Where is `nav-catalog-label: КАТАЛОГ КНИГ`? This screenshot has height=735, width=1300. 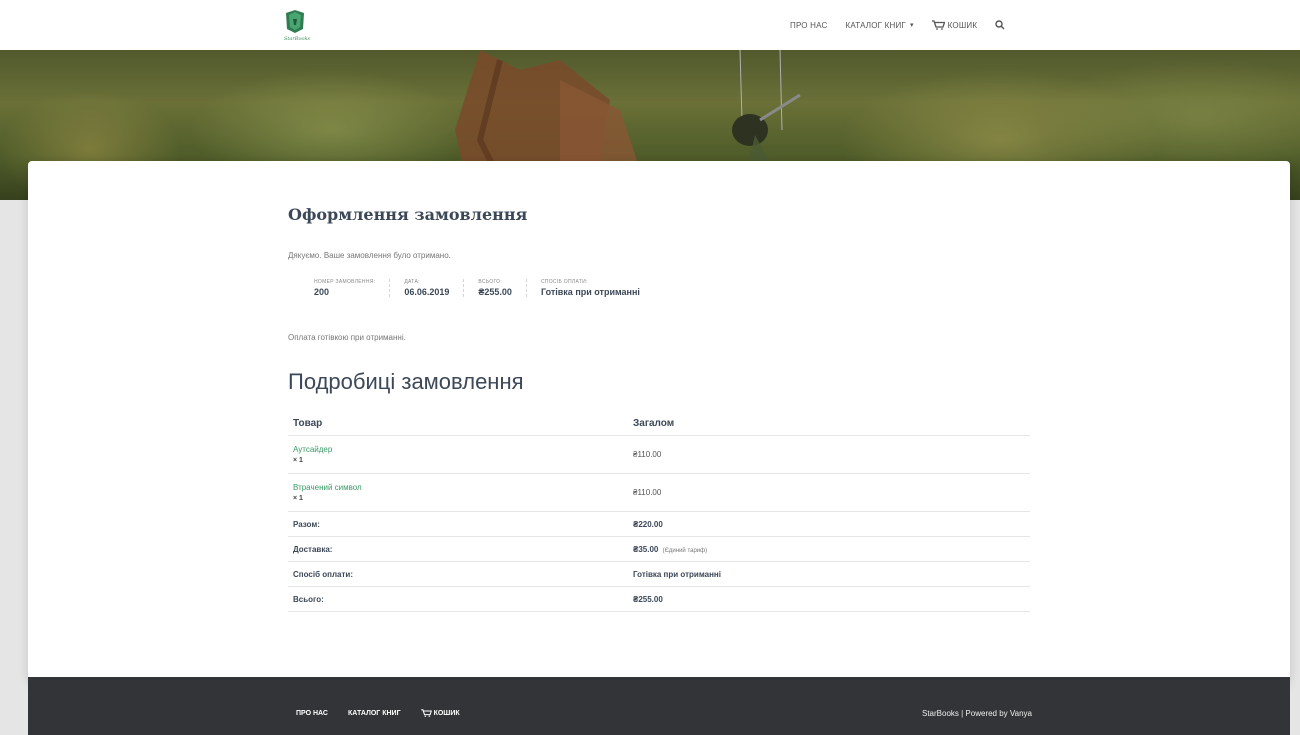
nav-catalog-label: КАТАЛОГ КНИГ is located at coordinates (875, 25).